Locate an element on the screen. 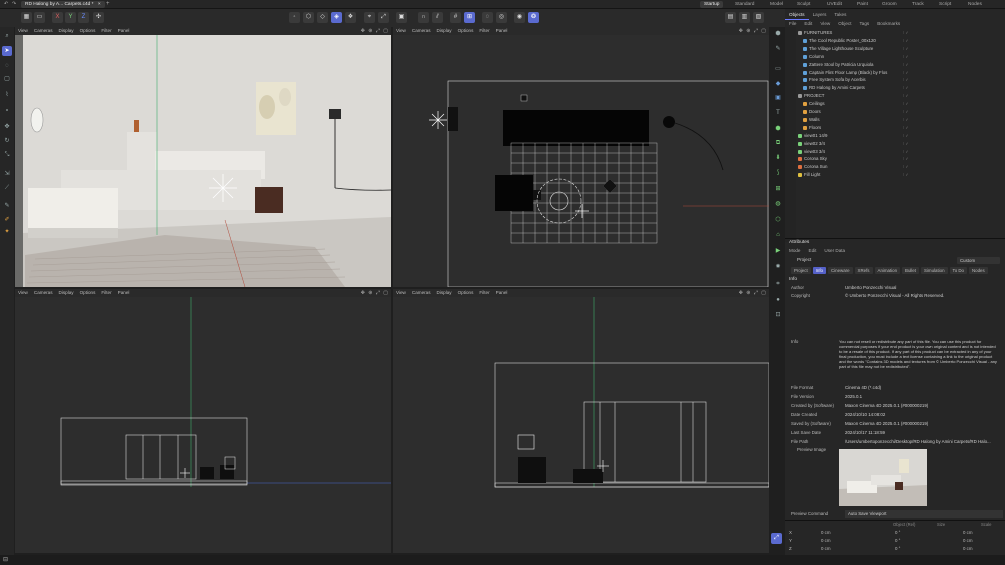  spline-pen-icon: ✎ is located at coordinates (778, 49).